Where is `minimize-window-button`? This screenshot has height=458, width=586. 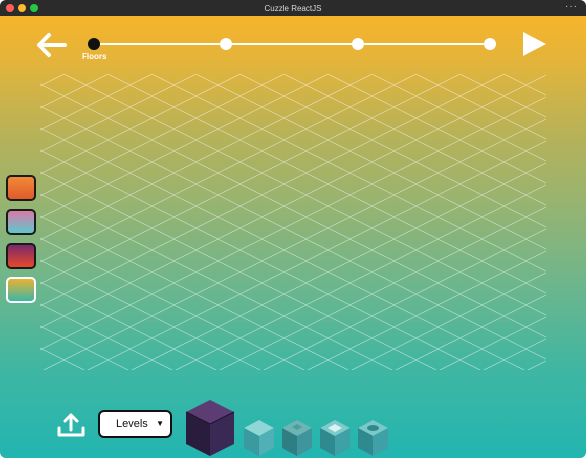 minimize-window-button is located at coordinates (22, 8).